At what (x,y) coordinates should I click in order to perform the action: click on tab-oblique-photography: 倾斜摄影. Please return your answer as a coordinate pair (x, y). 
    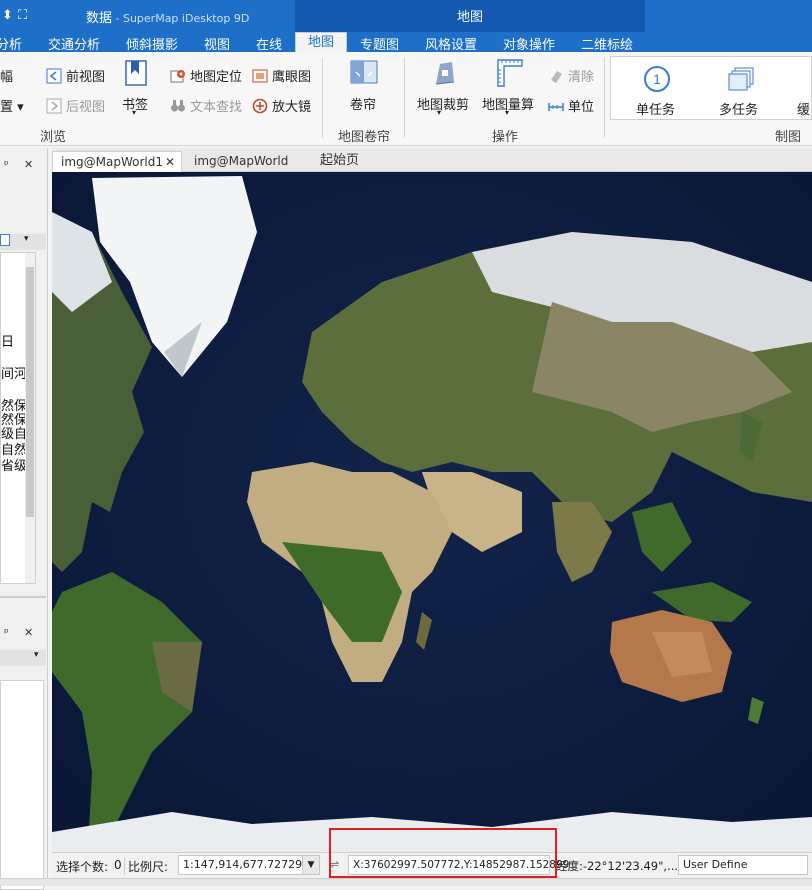
    Looking at the image, I should click on (152, 43).